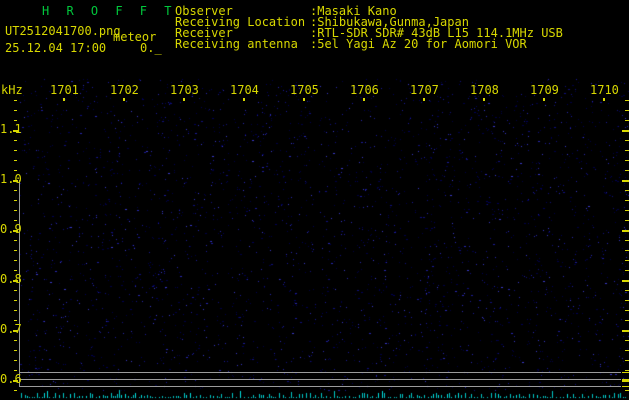  Describe the element at coordinates (11, 279) in the screenshot. I see `y-tick-label: 0.8` at that location.